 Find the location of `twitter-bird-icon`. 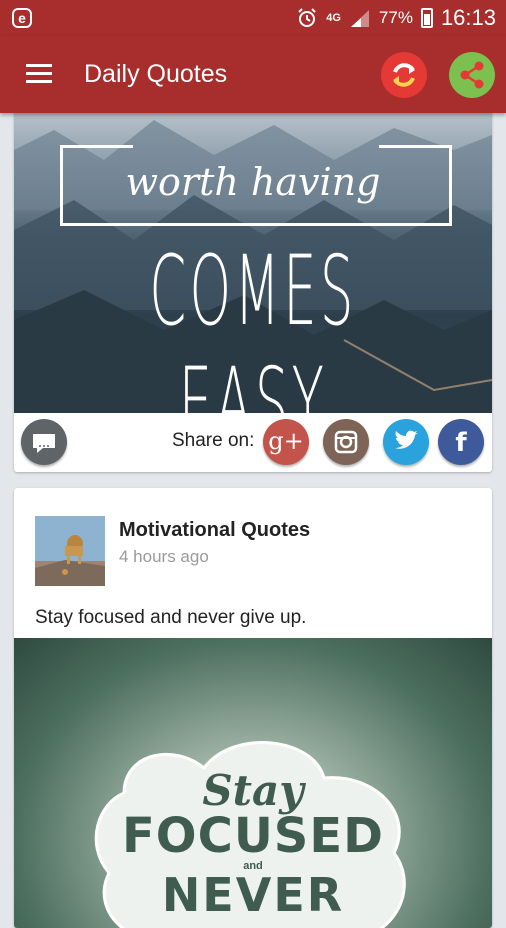

twitter-bird-icon is located at coordinates (406, 439).